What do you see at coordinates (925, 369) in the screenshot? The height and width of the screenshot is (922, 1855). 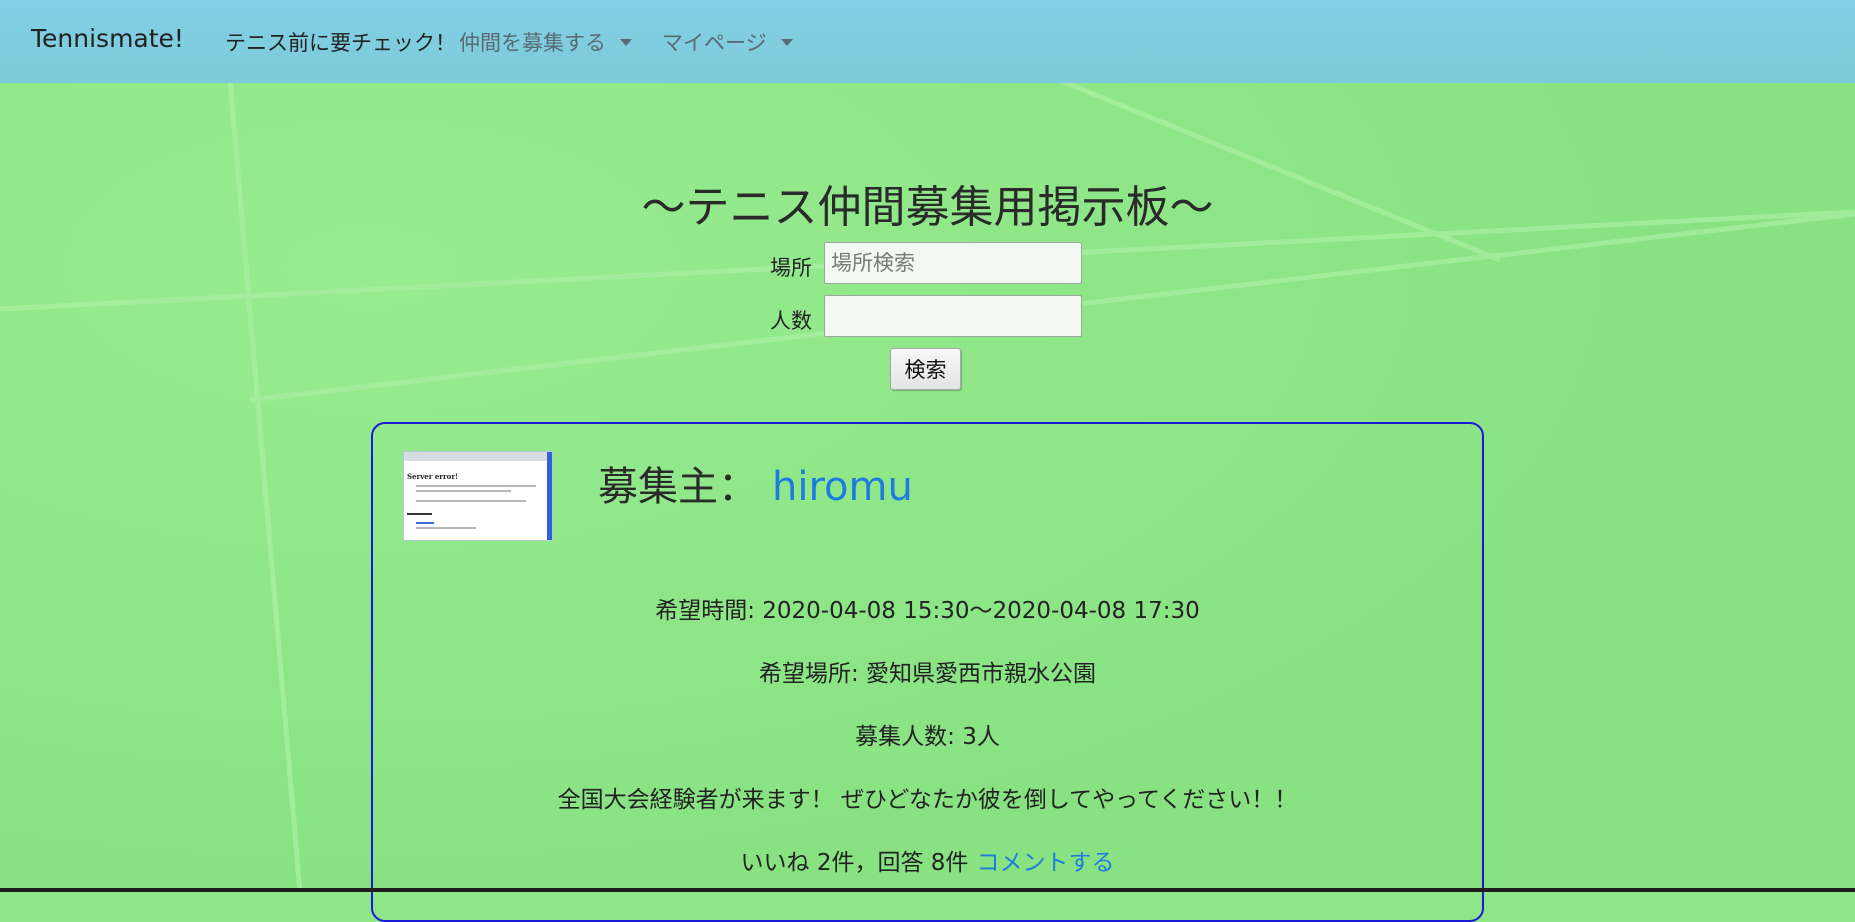 I see `search-button: 検索` at bounding box center [925, 369].